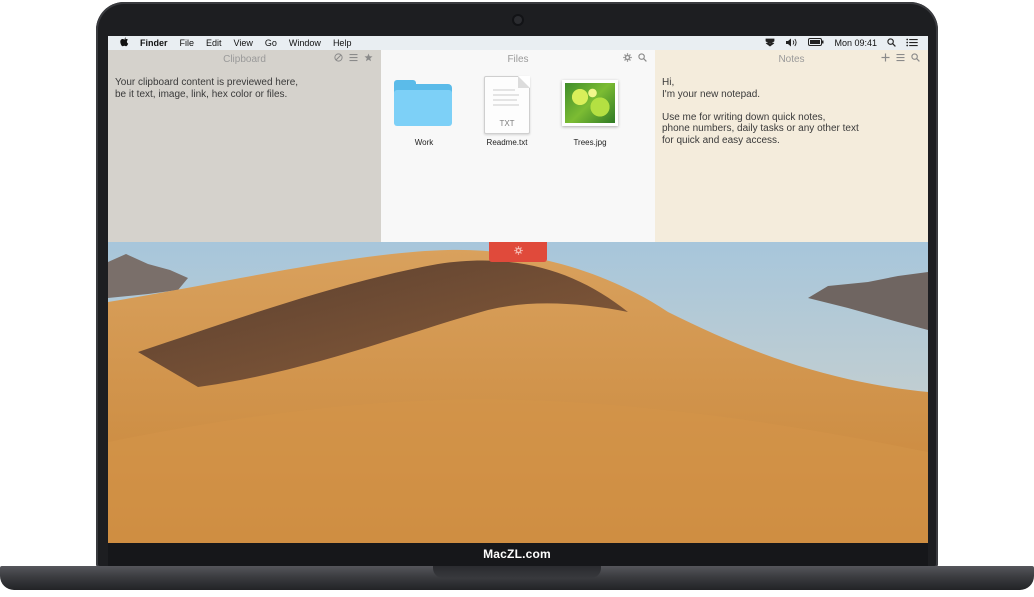 The width and height of the screenshot is (1034, 597). I want to click on panel-toggle-tab, so click(518, 252).